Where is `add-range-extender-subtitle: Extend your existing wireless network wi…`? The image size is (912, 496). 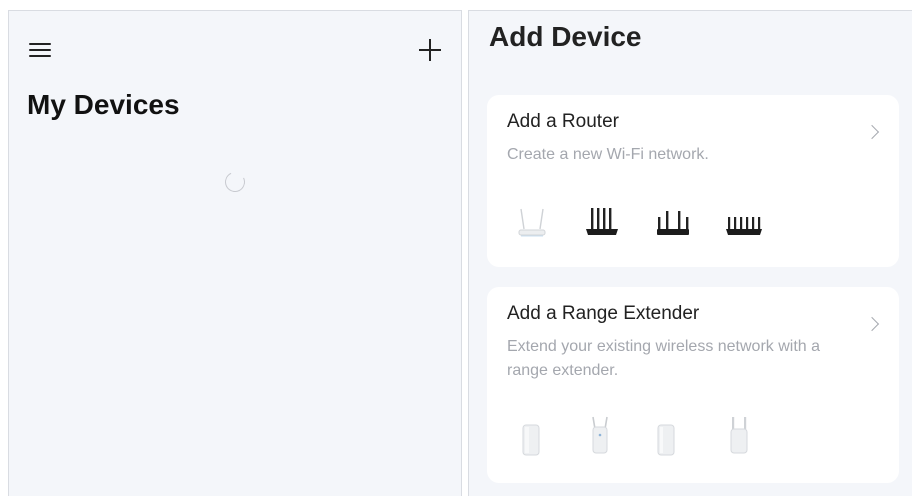
add-range-extender-subtitle: Extend your existing wireless network wi… is located at coordinates (664, 358).